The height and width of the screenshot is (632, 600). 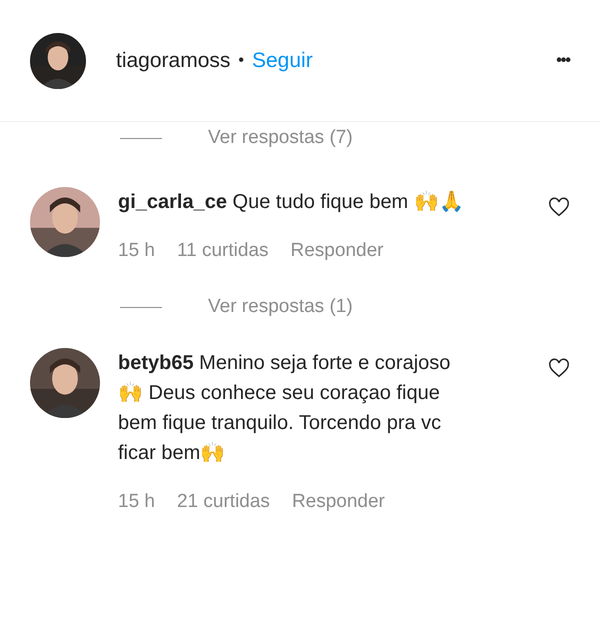 What do you see at coordinates (282, 60) in the screenshot?
I see `follow-button: Seguir` at bounding box center [282, 60].